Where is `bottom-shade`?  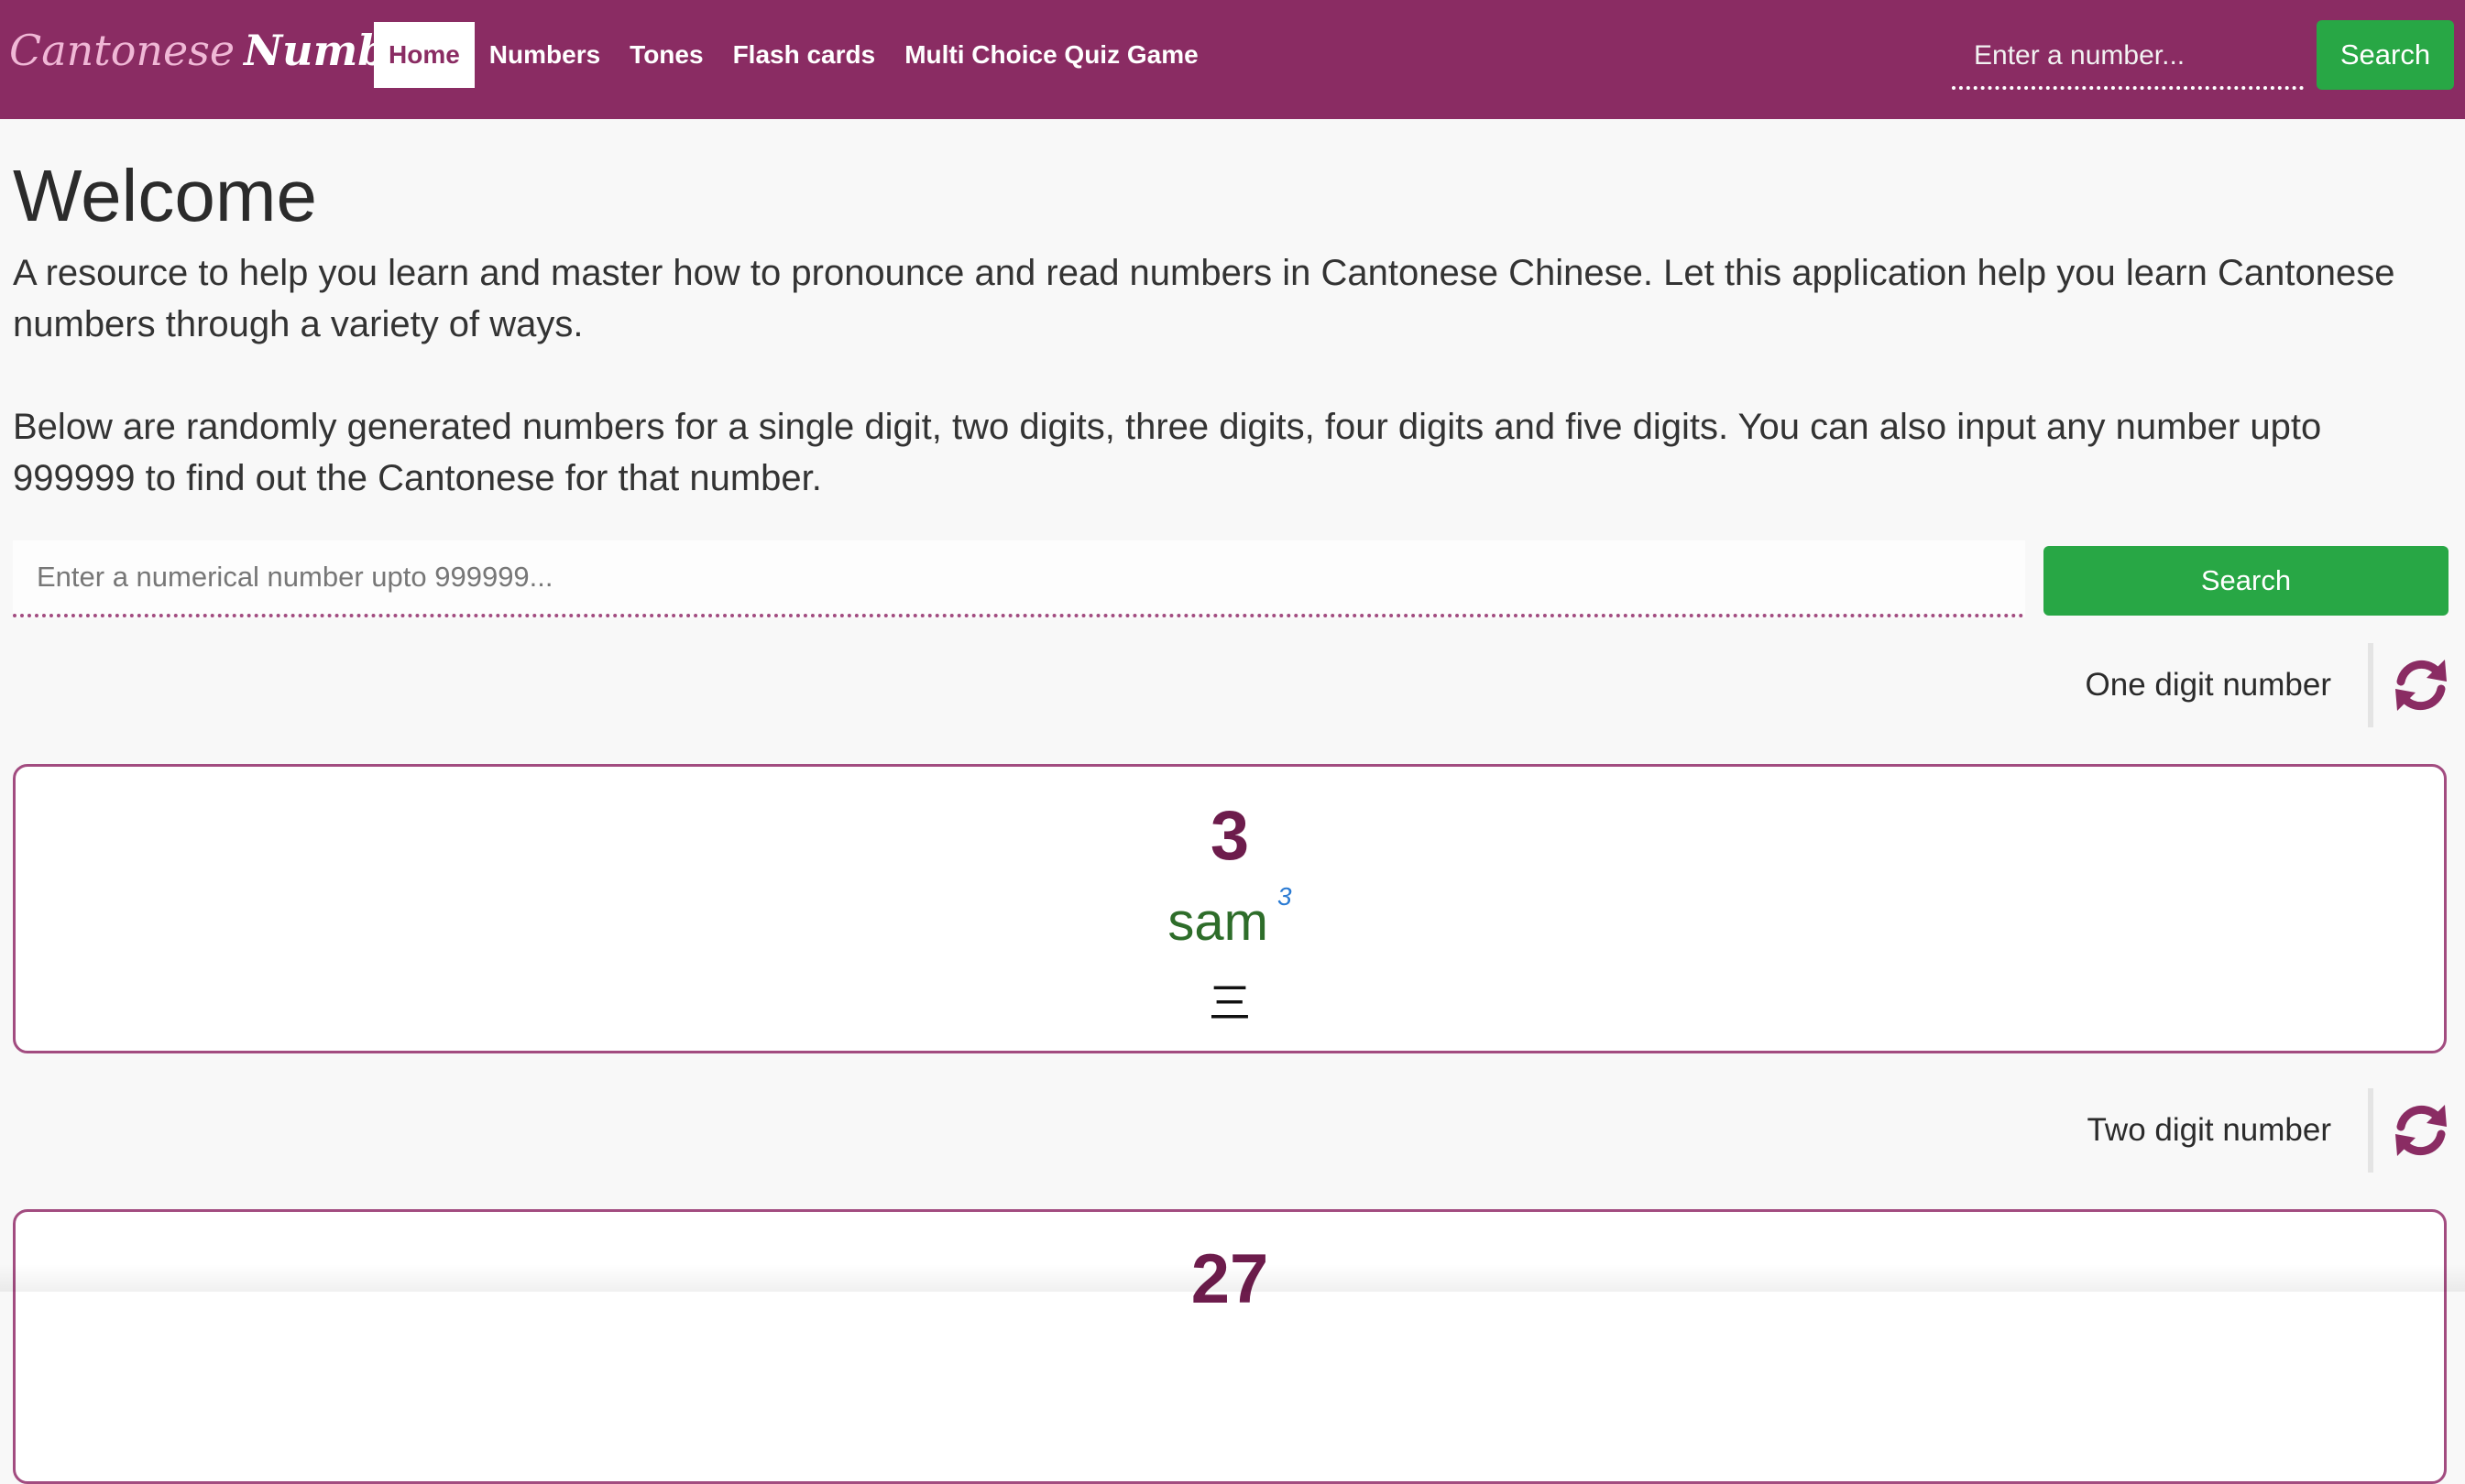
bottom-shade is located at coordinates (1232, 1278).